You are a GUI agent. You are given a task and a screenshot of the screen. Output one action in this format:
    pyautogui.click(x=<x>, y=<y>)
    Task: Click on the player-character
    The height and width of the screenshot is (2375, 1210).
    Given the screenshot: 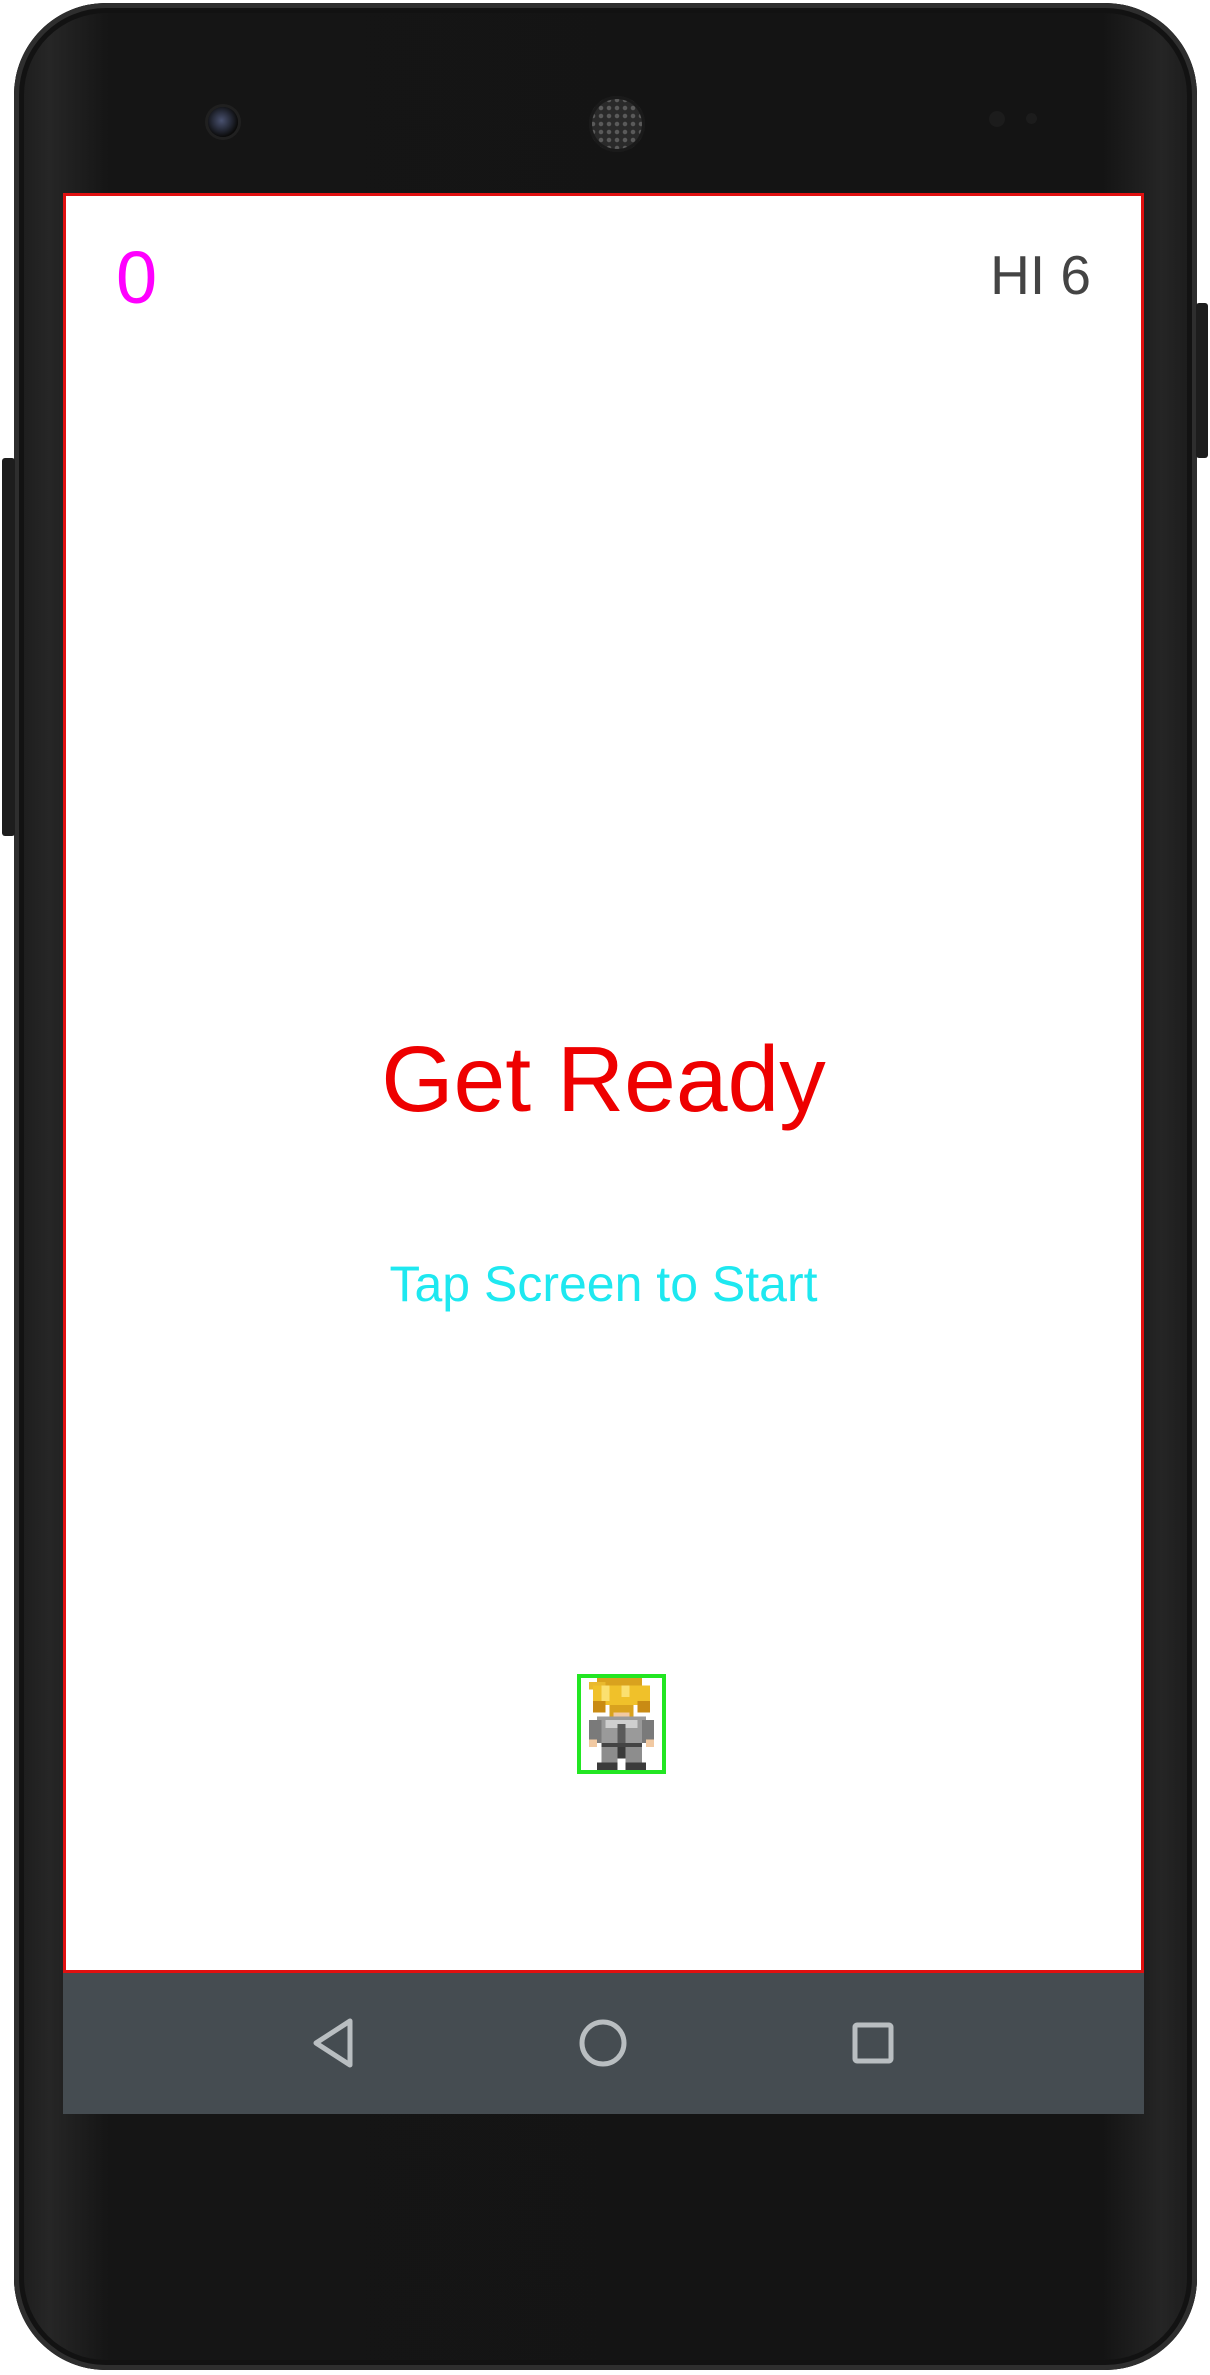 What is the action you would take?
    pyautogui.click(x=621, y=1724)
    